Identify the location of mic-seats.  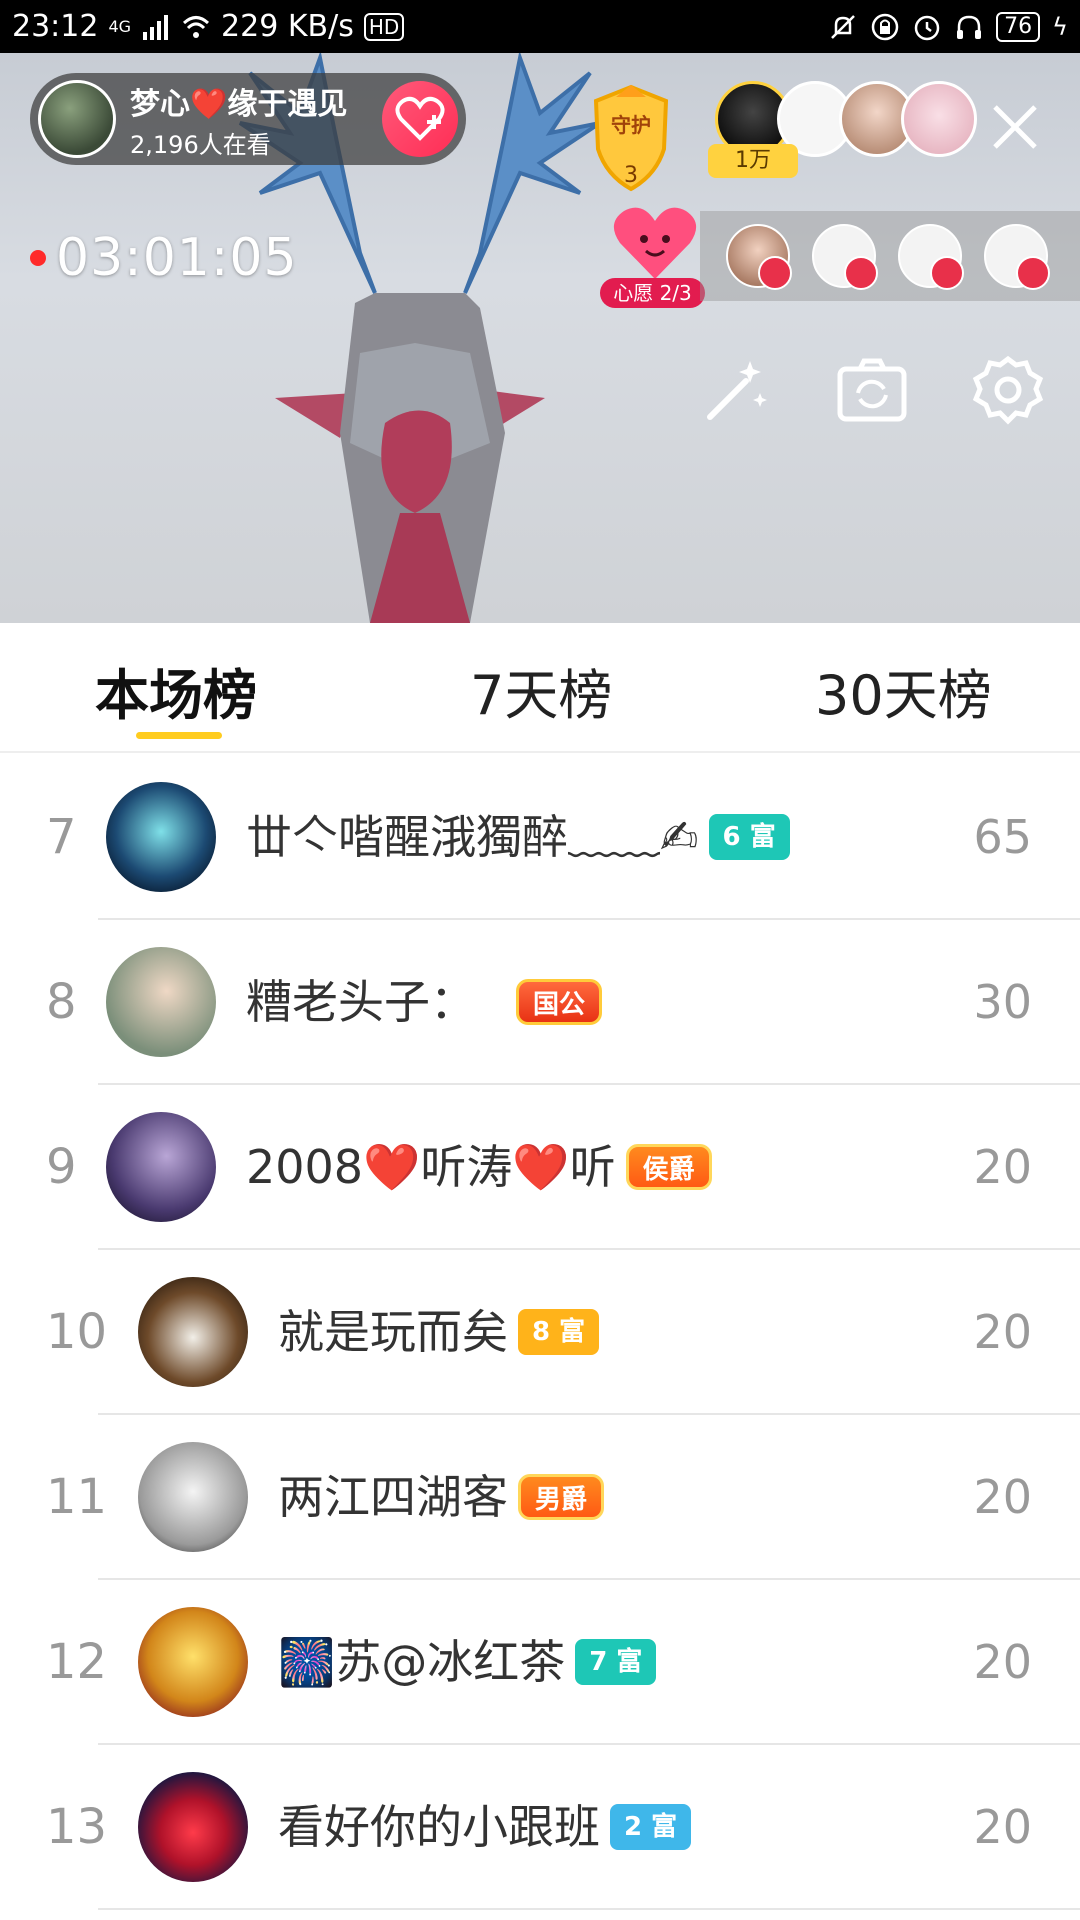
(890, 256).